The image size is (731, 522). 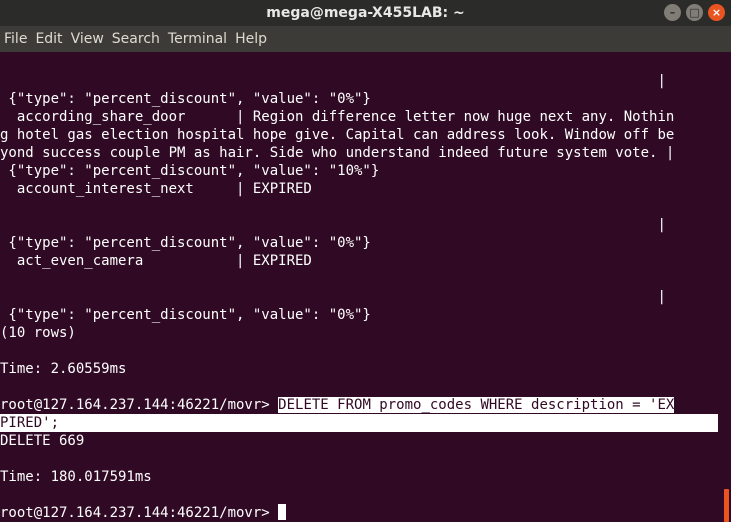 What do you see at coordinates (15, 39) in the screenshot?
I see `menu-file: File` at bounding box center [15, 39].